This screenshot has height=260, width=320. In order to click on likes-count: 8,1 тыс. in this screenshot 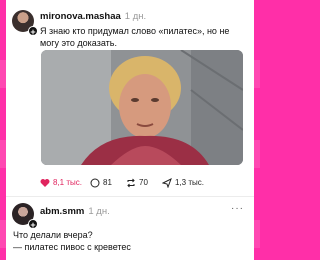, I will do `click(67, 182)`.